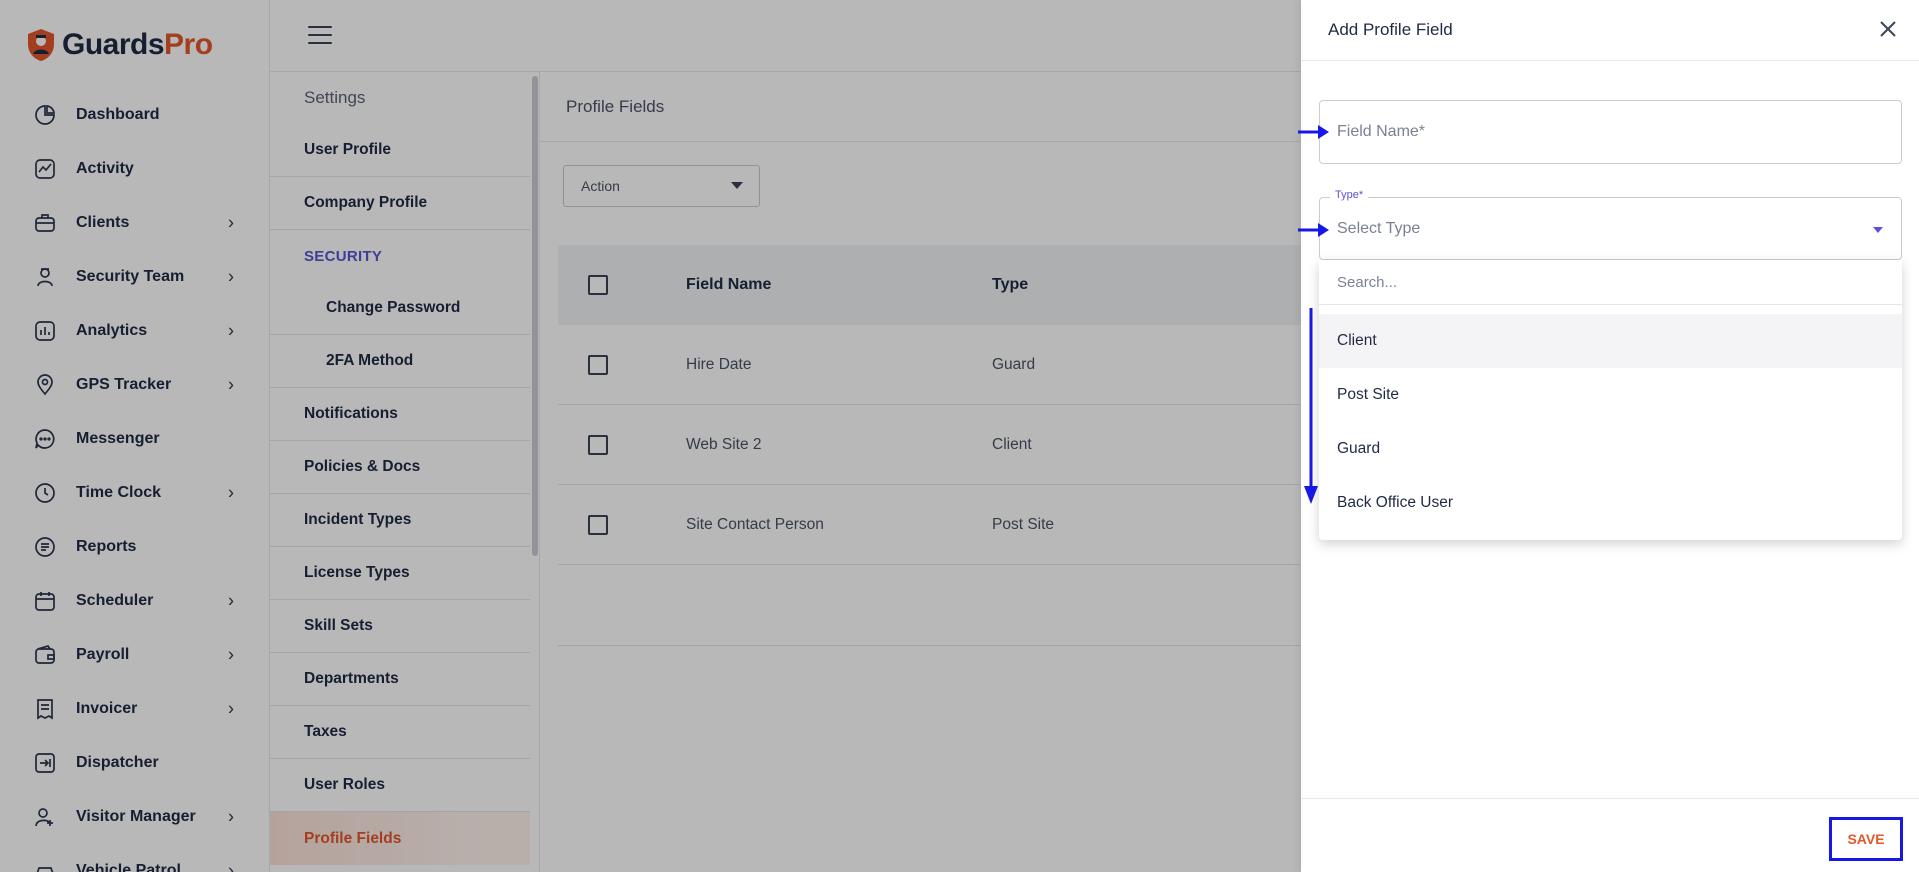  I want to click on dropdown-option-post-site: Post Site, so click(1610, 395).